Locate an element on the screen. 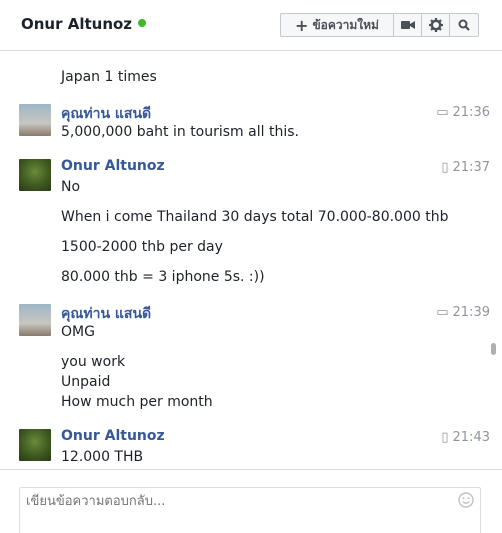 This screenshot has height=533, width=502. message-time: ▯ 21:43 is located at coordinates (460, 437).